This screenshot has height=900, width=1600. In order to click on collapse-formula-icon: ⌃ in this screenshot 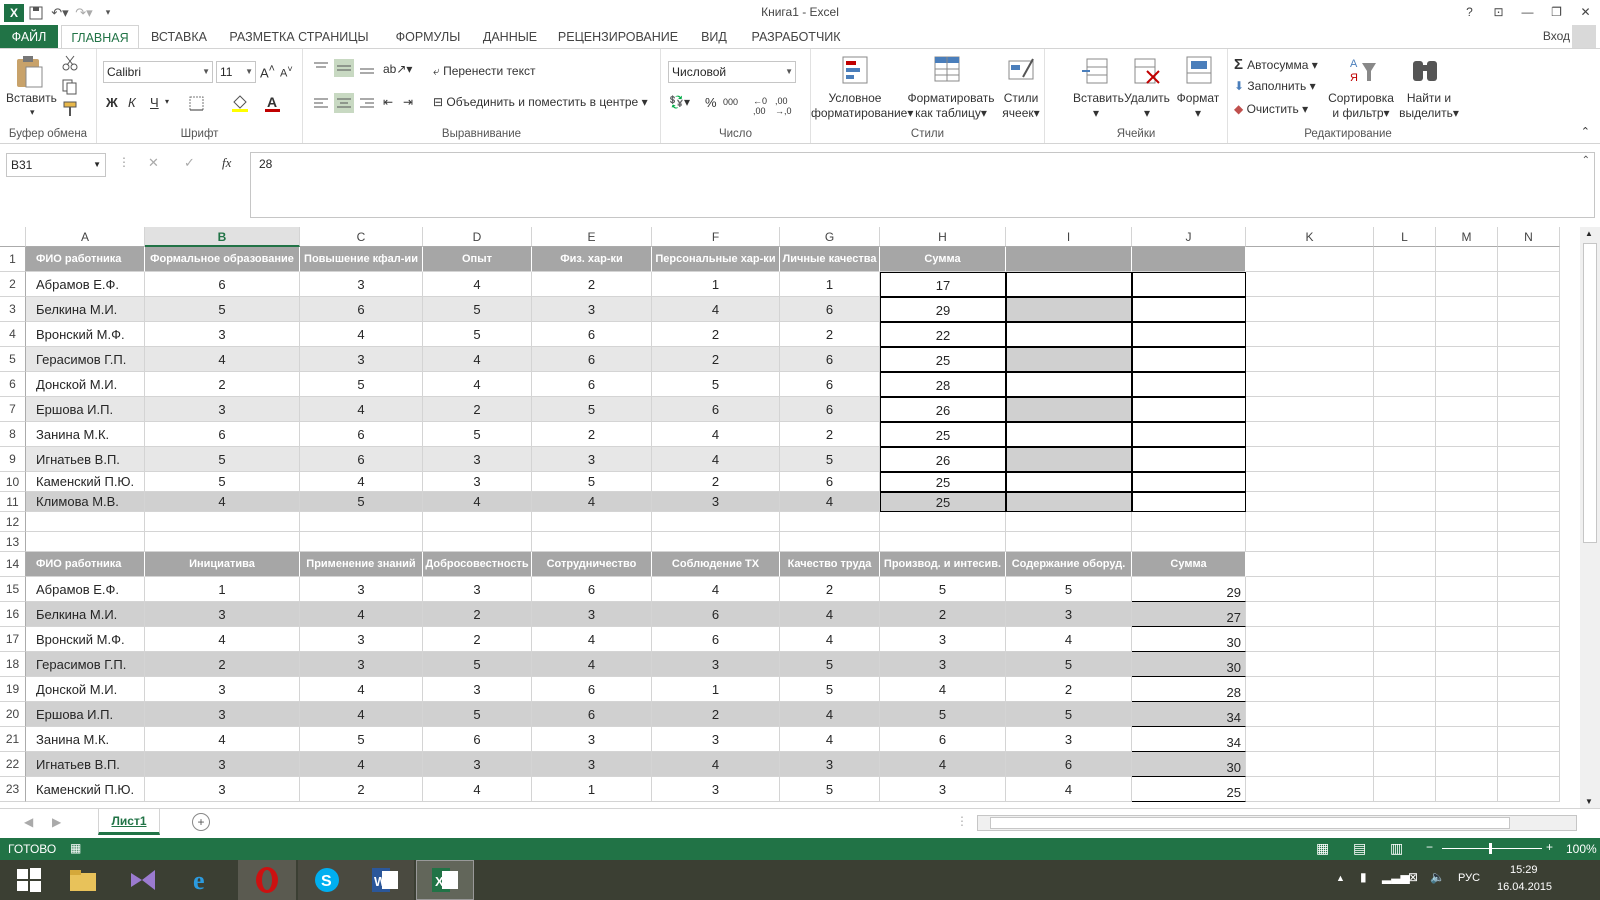, I will do `click(1586, 160)`.